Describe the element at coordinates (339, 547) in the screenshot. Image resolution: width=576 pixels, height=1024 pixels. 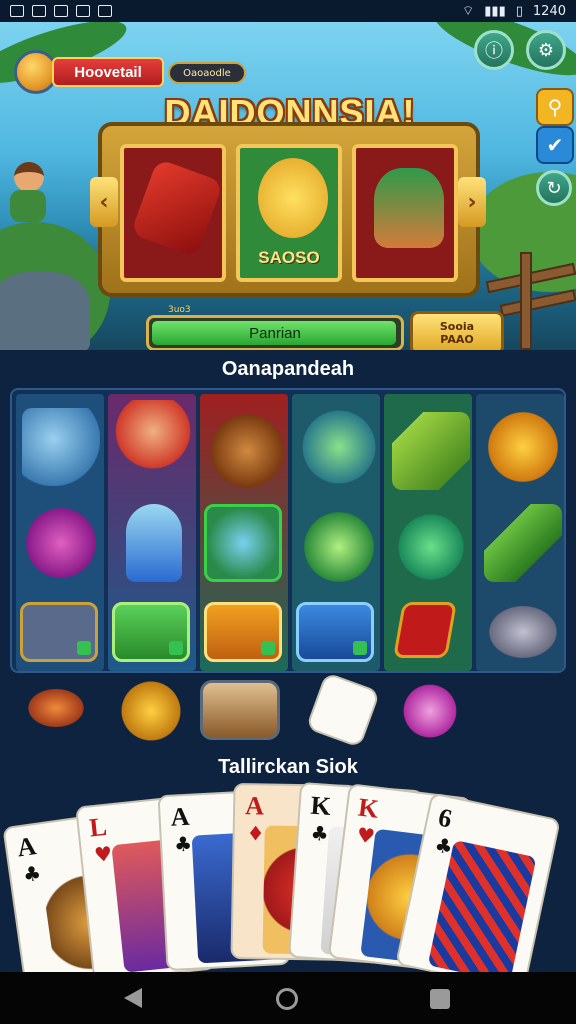
I see `green-fish-symbol` at that location.